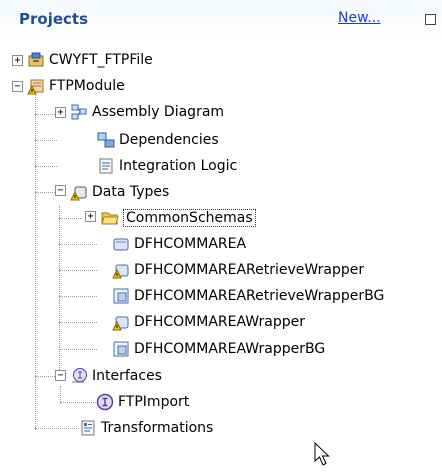 This screenshot has height=472, width=442. What do you see at coordinates (127, 376) in the screenshot?
I see `tree-item-label: Interfaces` at bounding box center [127, 376].